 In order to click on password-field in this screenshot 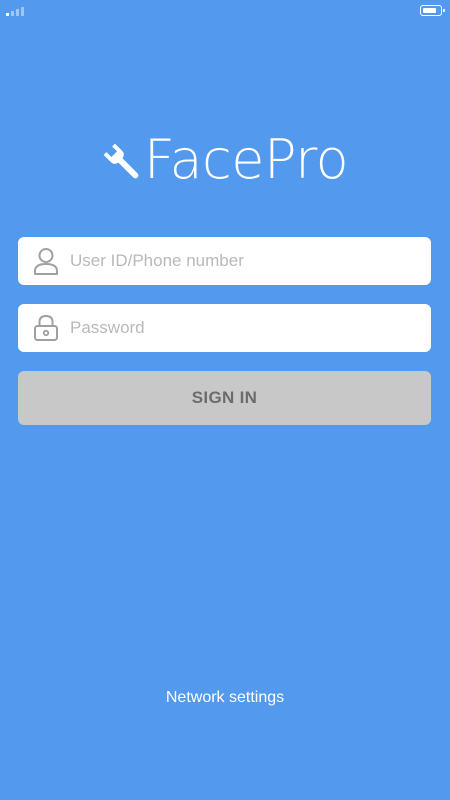, I will do `click(224, 328)`.